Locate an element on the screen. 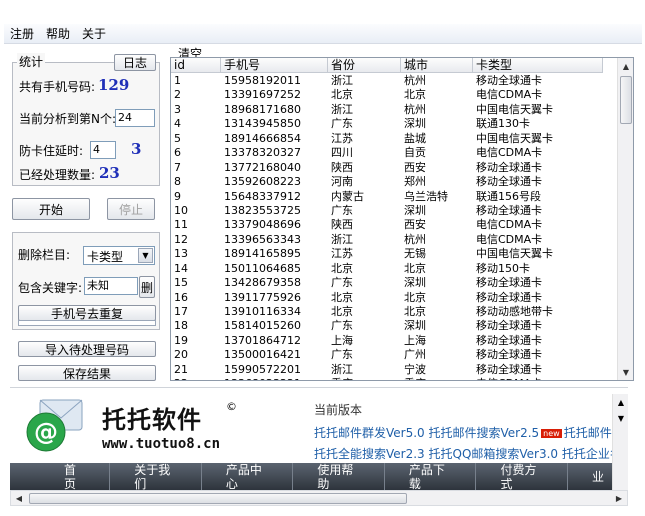 The image size is (645, 516). stop-button: 停止 is located at coordinates (131, 209).